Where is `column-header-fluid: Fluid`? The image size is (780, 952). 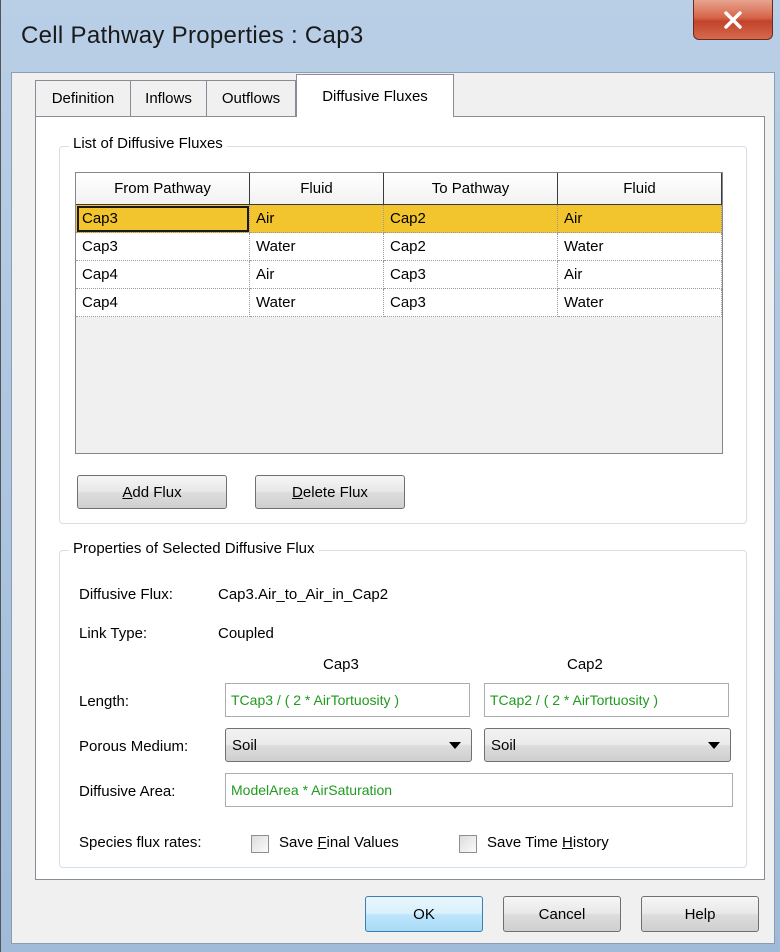 column-header-fluid: Fluid is located at coordinates (317, 189).